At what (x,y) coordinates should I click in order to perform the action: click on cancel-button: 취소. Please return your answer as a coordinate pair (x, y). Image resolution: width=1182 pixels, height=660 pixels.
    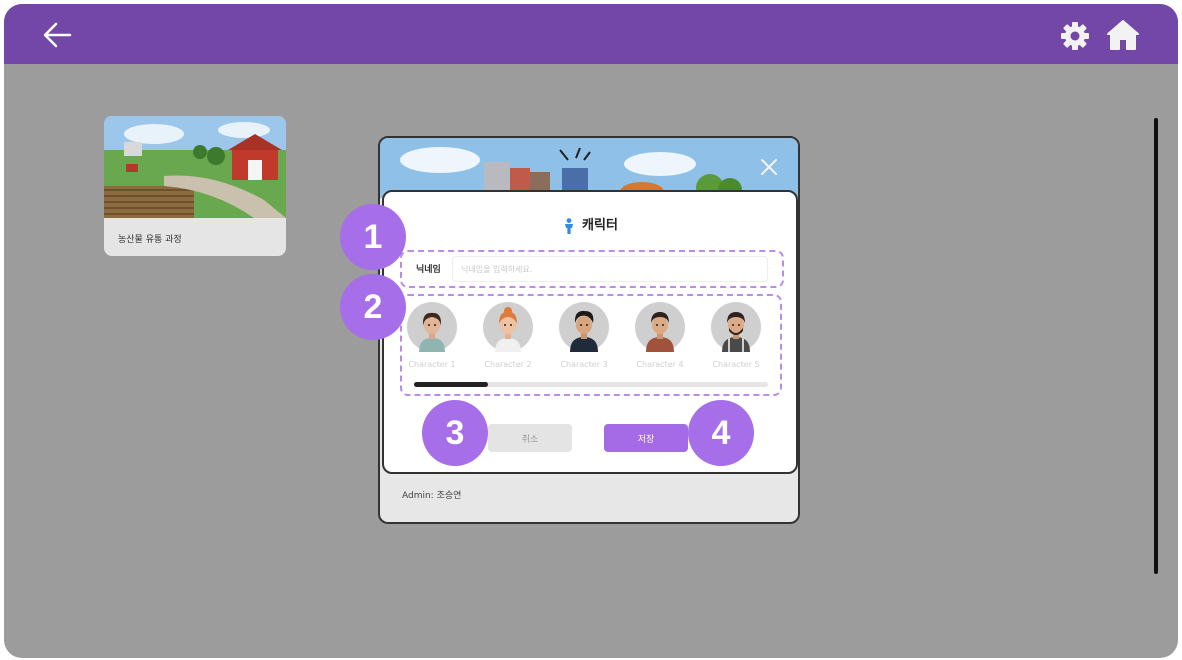
    Looking at the image, I should click on (530, 438).